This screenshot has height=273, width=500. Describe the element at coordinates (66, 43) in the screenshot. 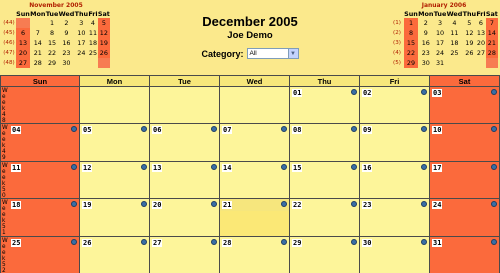

I see `mini-day: 16` at that location.